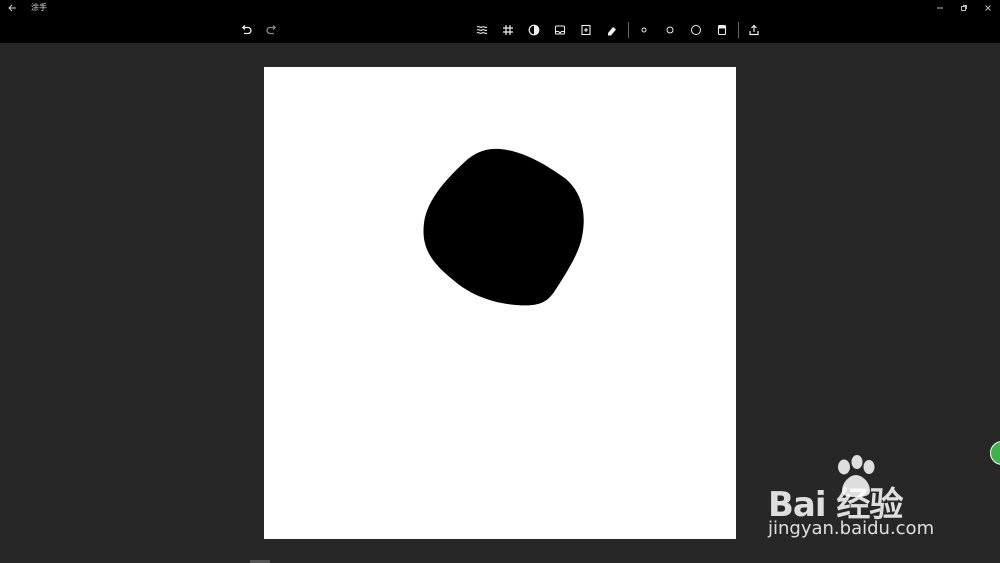 The image size is (1000, 563). Describe the element at coordinates (503, 227) in the screenshot. I see `drawn-black-blob` at that location.